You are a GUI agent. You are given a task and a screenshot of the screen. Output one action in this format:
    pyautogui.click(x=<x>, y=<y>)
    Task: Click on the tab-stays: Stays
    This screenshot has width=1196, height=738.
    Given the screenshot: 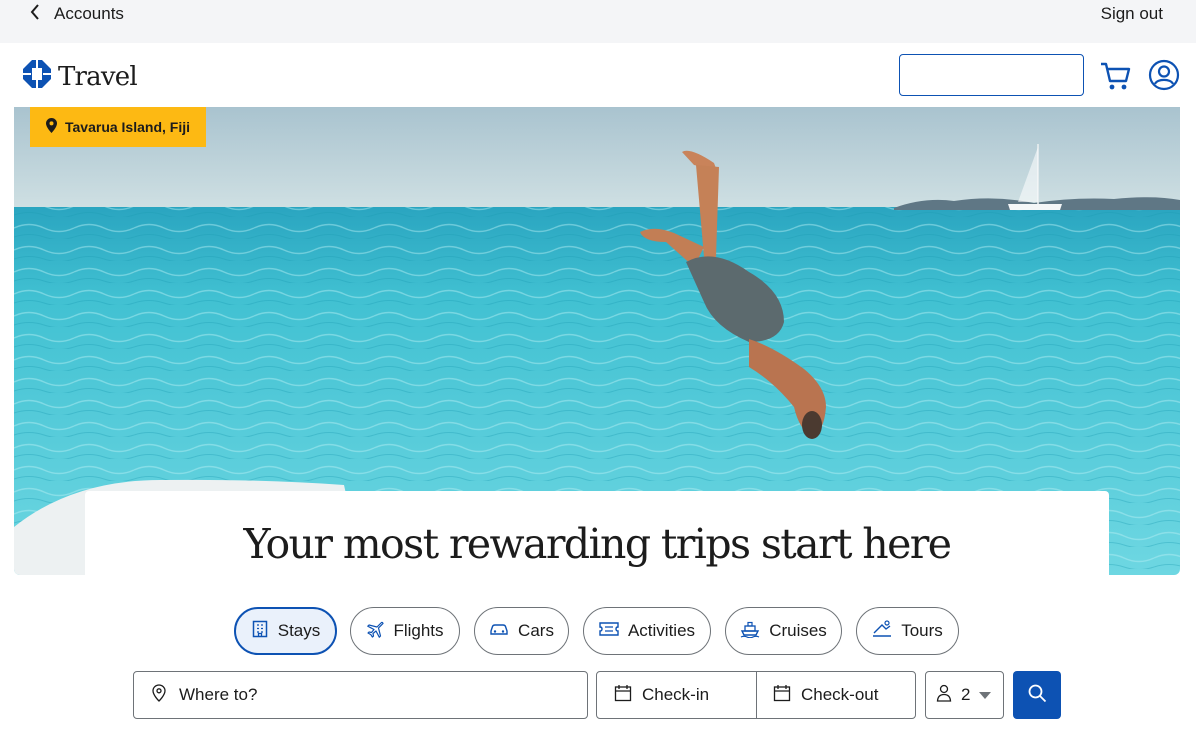 What is the action you would take?
    pyautogui.click(x=285, y=631)
    